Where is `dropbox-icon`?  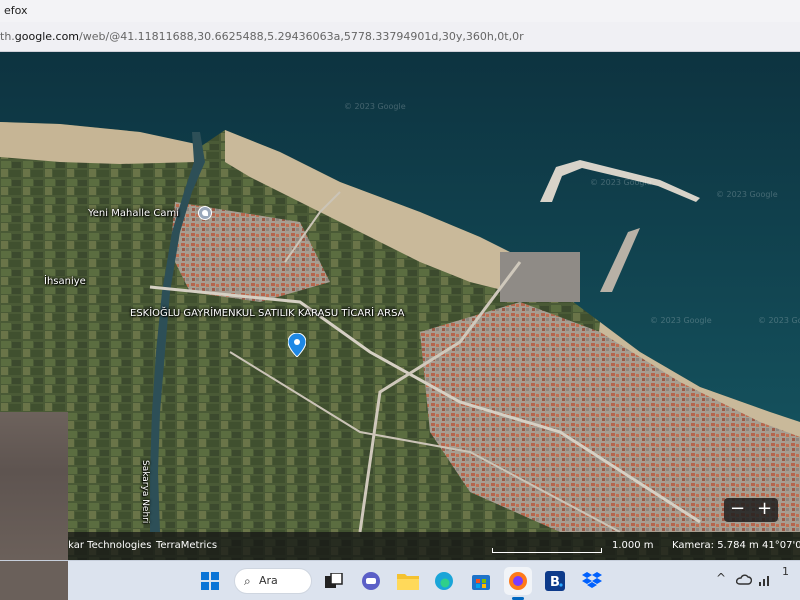 dropbox-icon is located at coordinates (592, 581).